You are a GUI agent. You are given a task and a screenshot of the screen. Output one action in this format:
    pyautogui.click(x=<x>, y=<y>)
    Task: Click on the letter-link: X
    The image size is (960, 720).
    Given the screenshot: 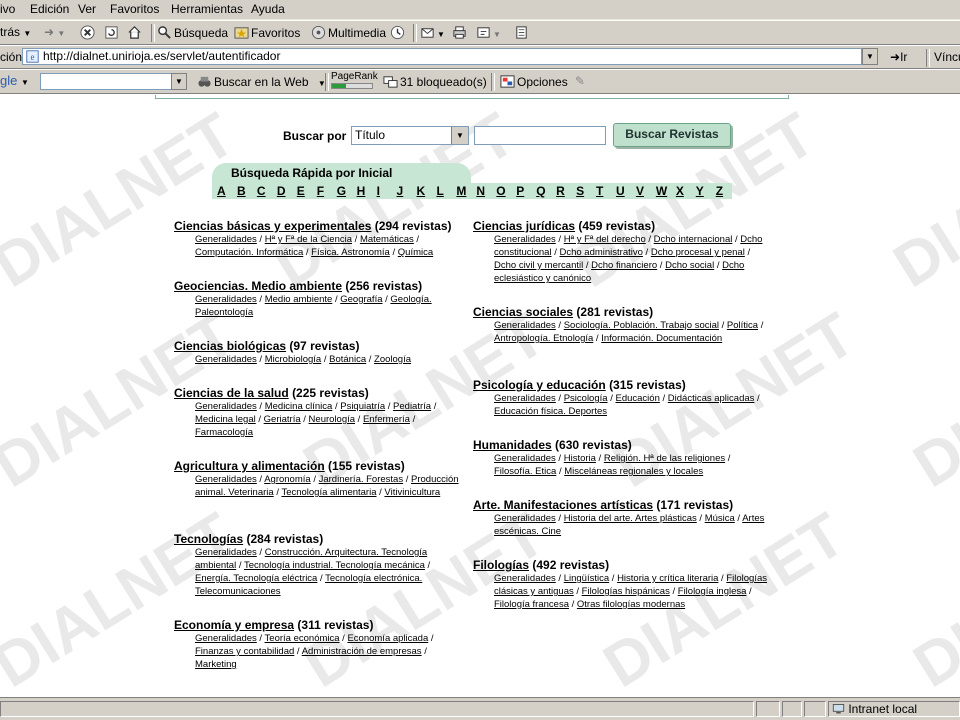 What is the action you would take?
    pyautogui.click(x=680, y=191)
    